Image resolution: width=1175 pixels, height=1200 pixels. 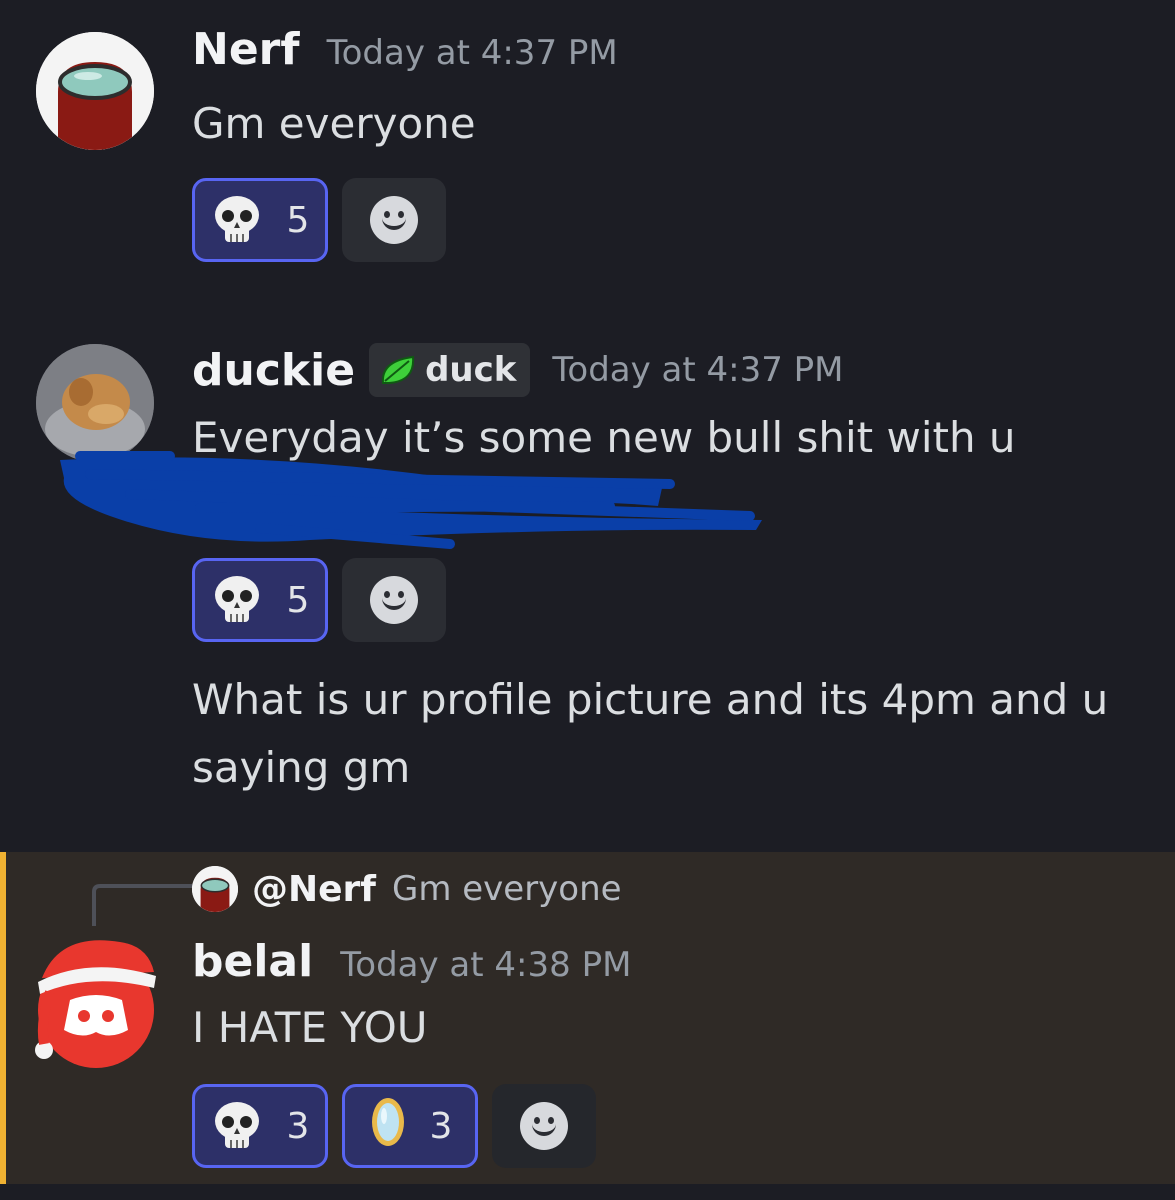 I want to click on reply-spine, so click(x=143, y=905).